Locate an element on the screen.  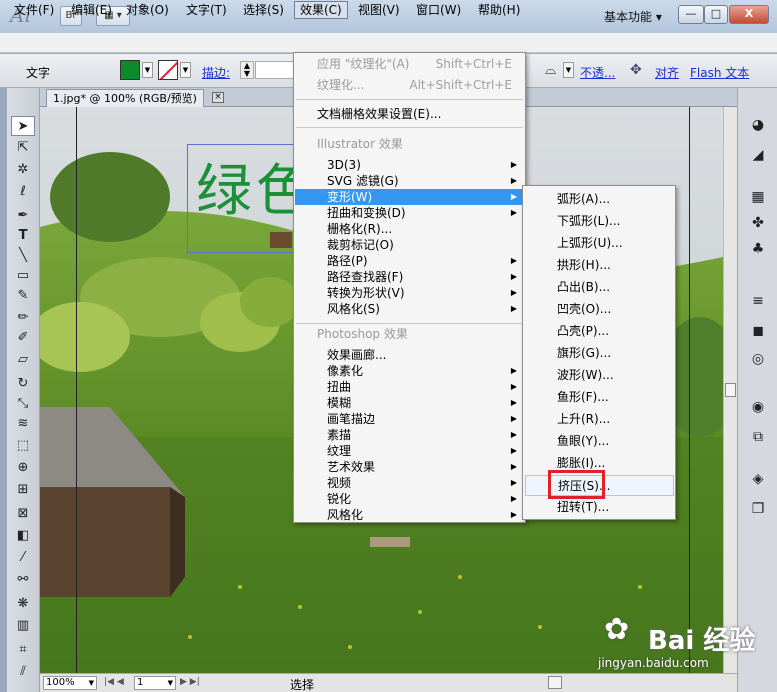
menu-distort: 扭曲 ▶ is located at coordinates (409, 387).